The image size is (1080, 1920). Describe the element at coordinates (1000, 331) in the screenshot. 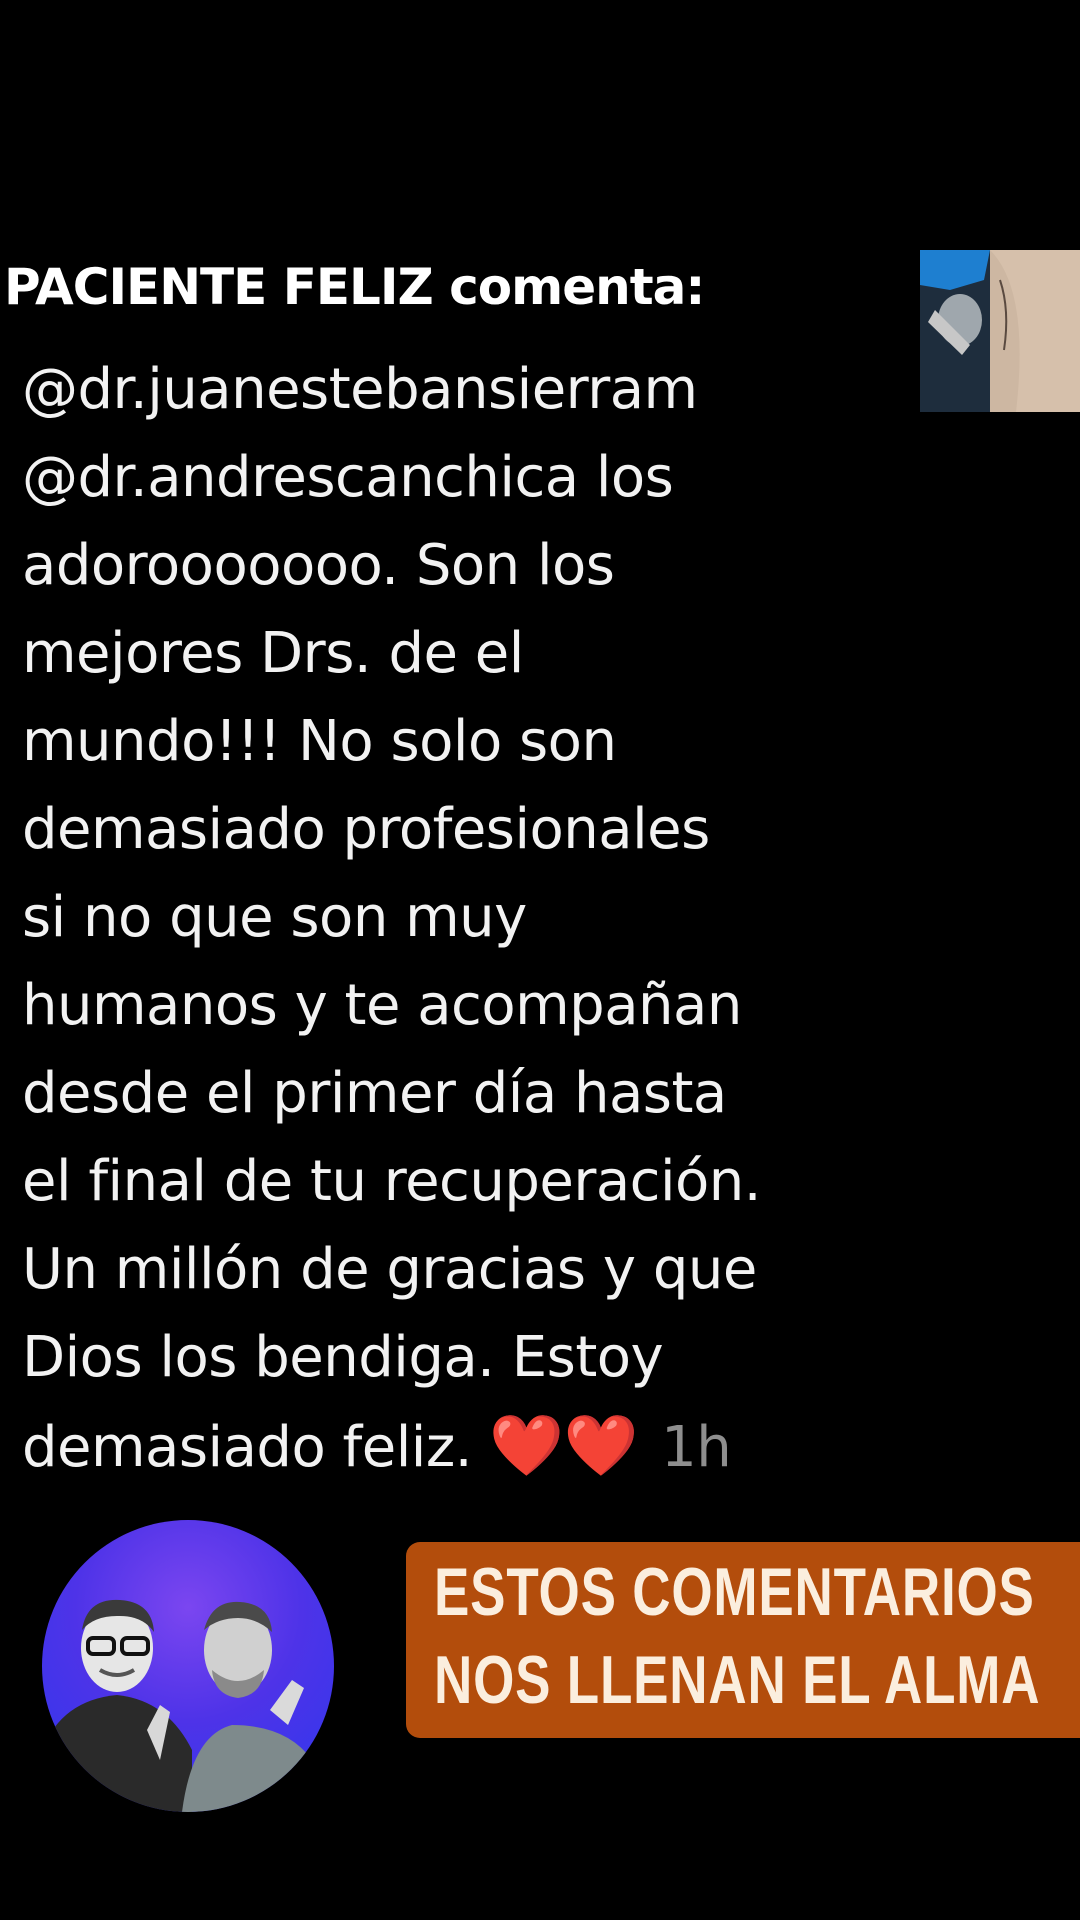

I see `post-thumbnail` at that location.